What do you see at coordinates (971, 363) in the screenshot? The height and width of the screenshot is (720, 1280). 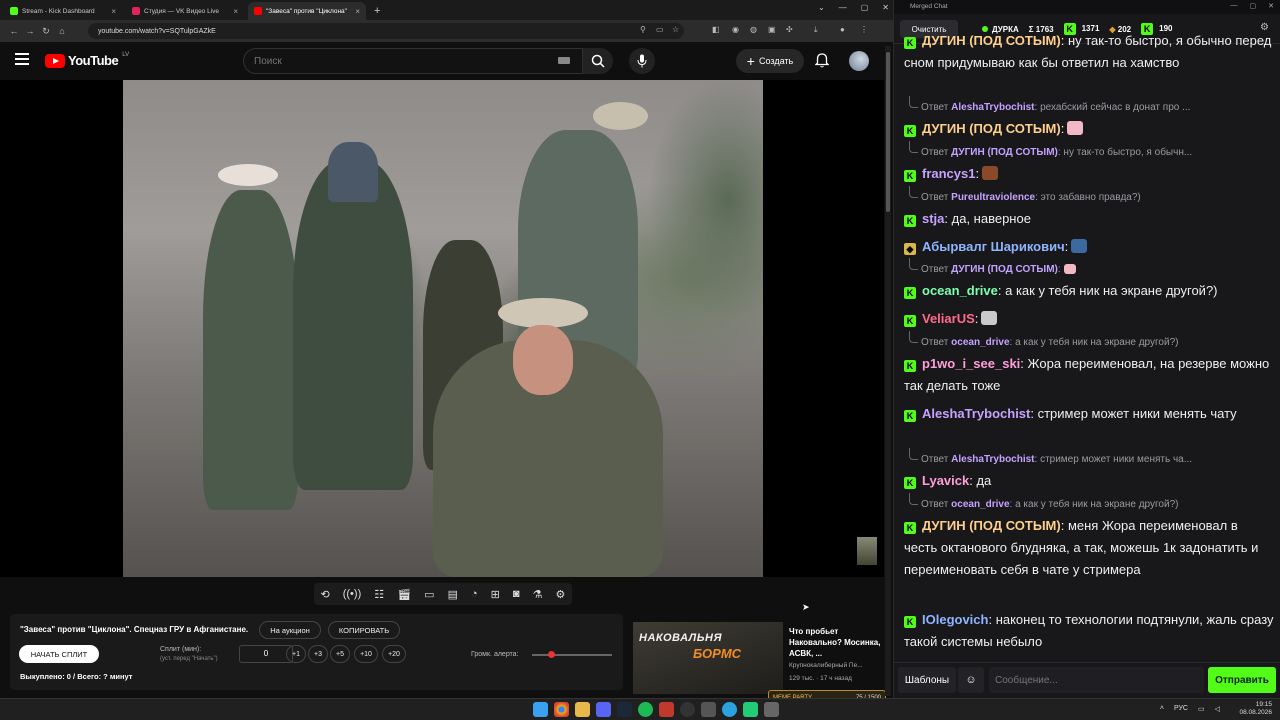 I see `chat-username: p1wo_i_see_ski` at bounding box center [971, 363].